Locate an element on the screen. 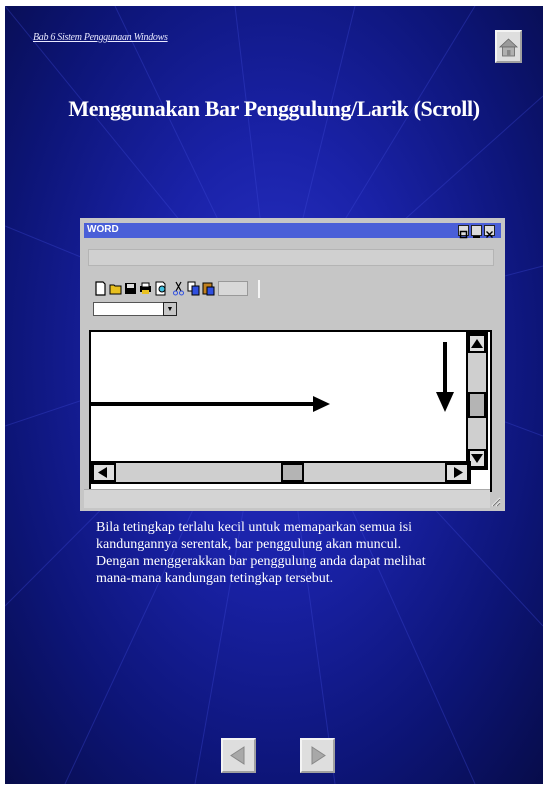 Image resolution: width=547 pixels, height=787 pixels. print-button is located at coordinates (145, 288).